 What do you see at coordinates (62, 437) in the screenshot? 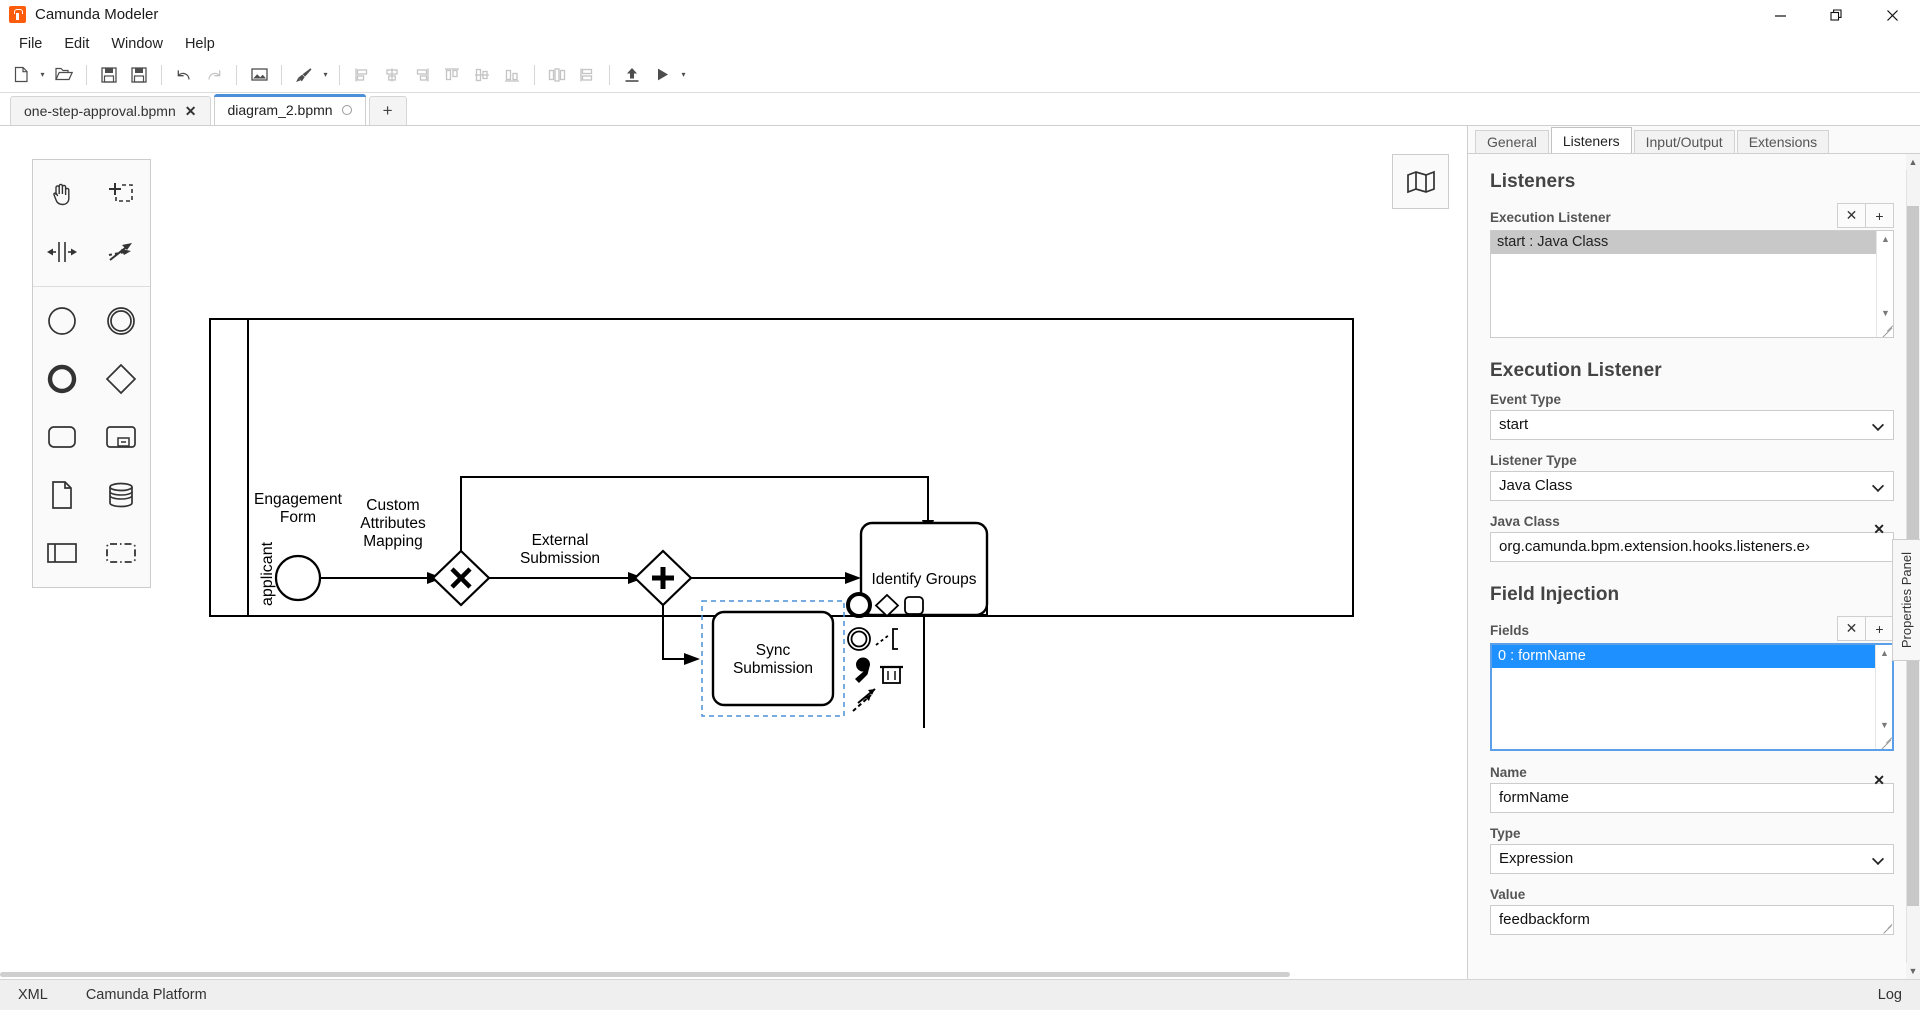
I see `create-task-button` at bounding box center [62, 437].